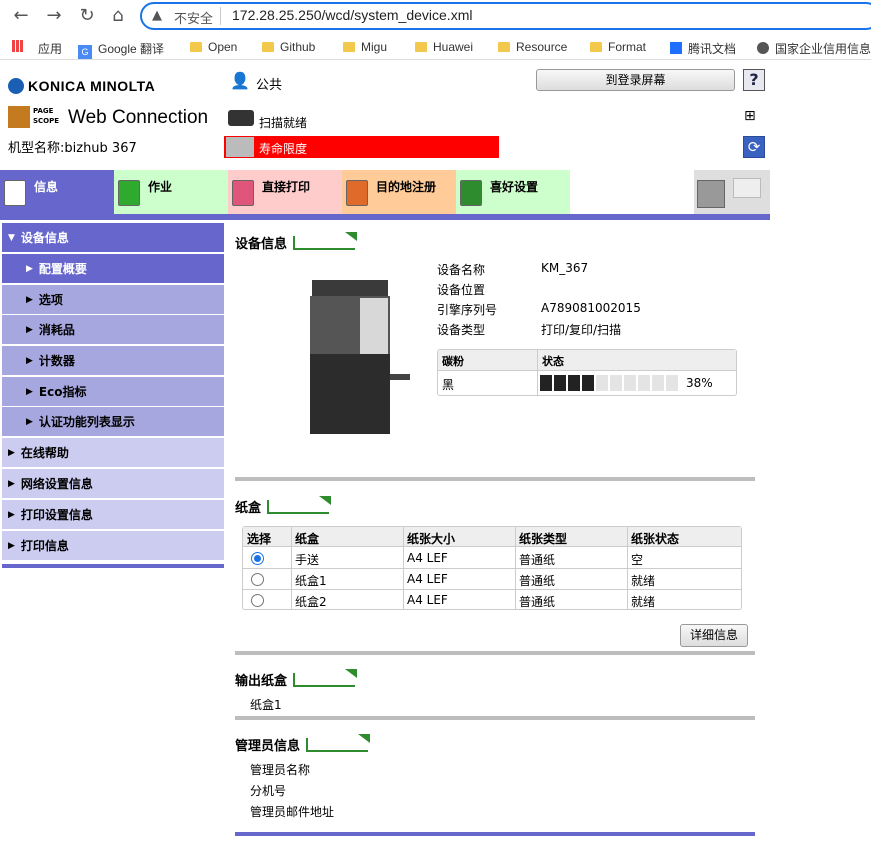  What do you see at coordinates (703, 48) in the screenshot?
I see `bookmark-tencent-docs: 腾讯文档` at bounding box center [703, 48].